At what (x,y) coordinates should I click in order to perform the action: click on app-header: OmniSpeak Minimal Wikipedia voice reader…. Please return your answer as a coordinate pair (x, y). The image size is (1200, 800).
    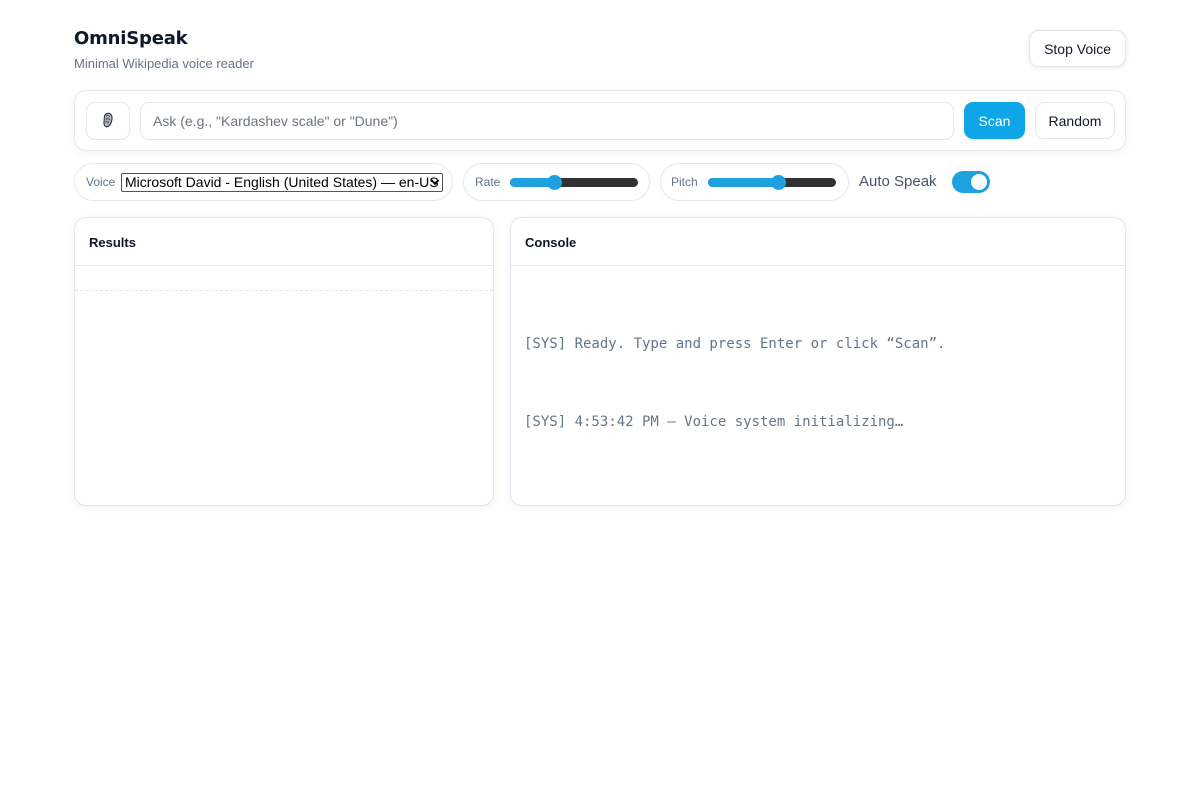
    Looking at the image, I should click on (600, 51).